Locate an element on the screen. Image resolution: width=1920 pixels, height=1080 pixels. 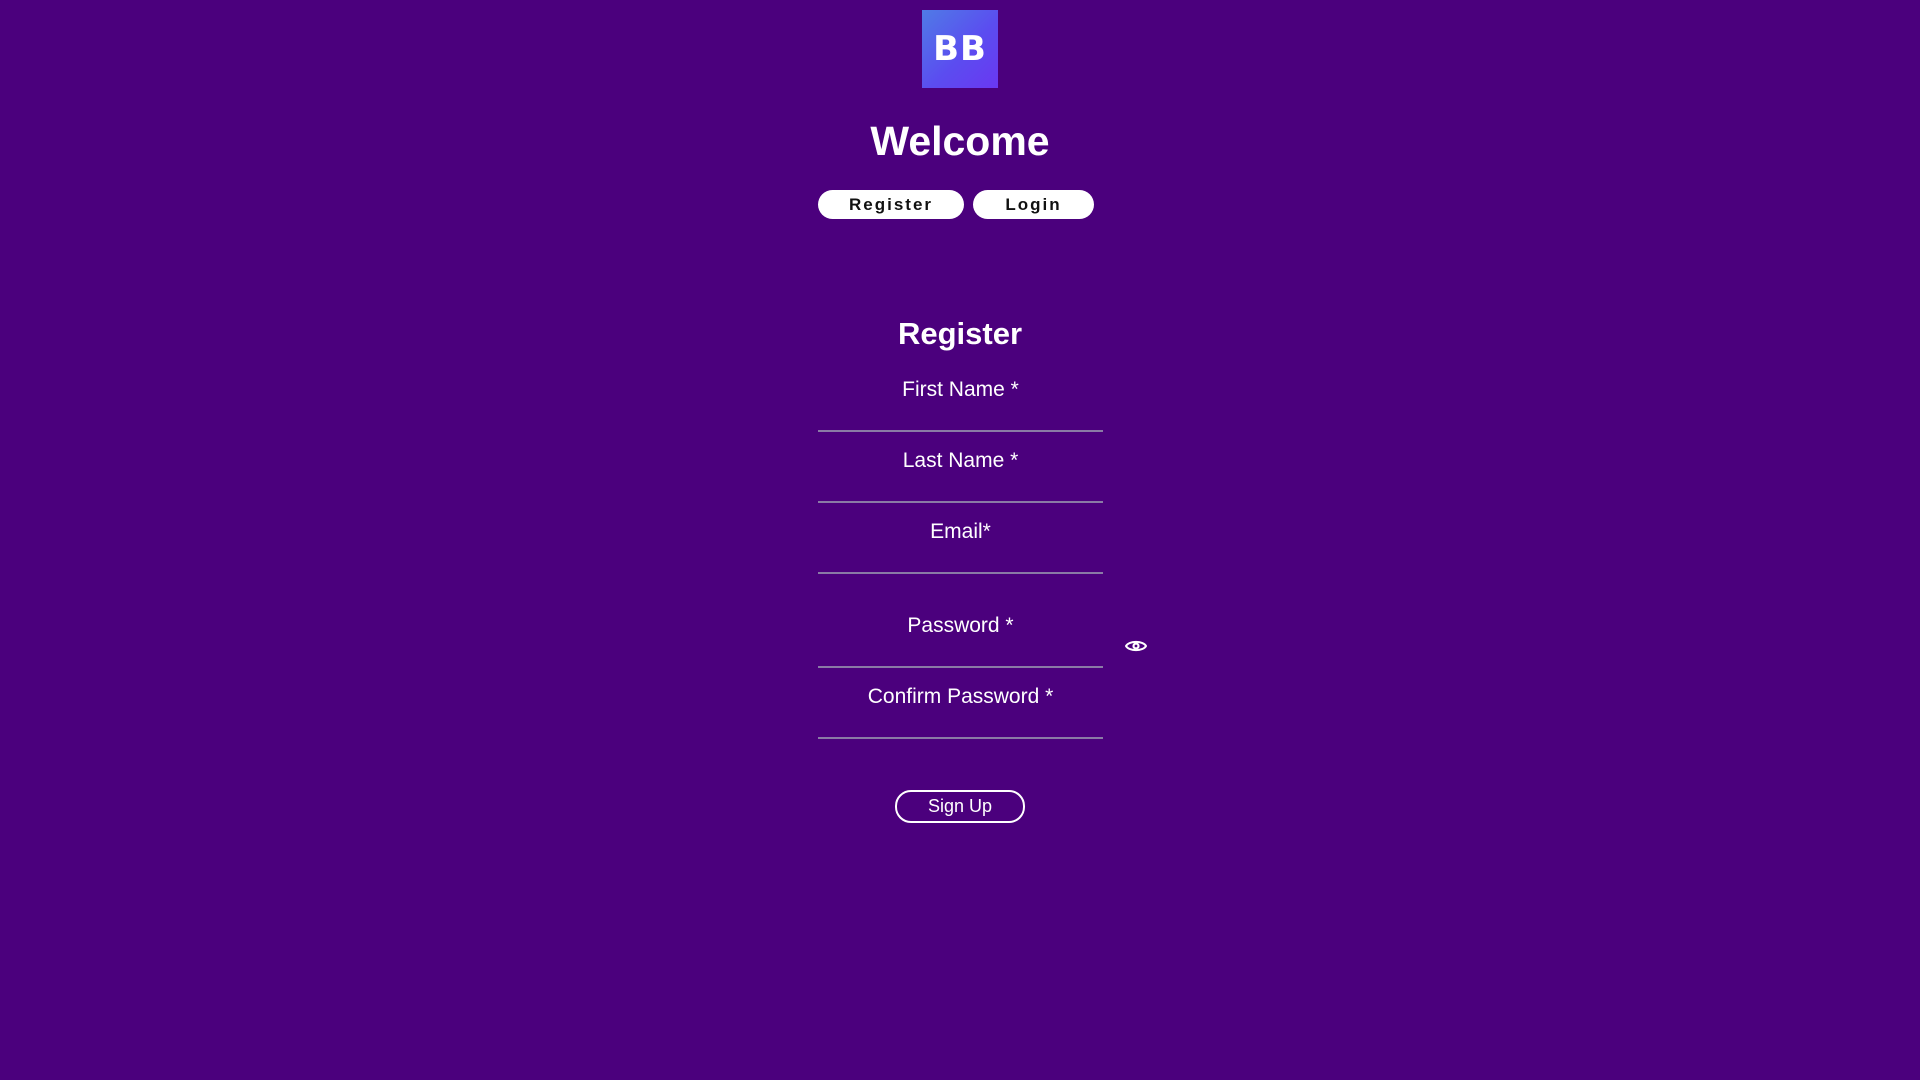
last-name-input is located at coordinates (960, 489).